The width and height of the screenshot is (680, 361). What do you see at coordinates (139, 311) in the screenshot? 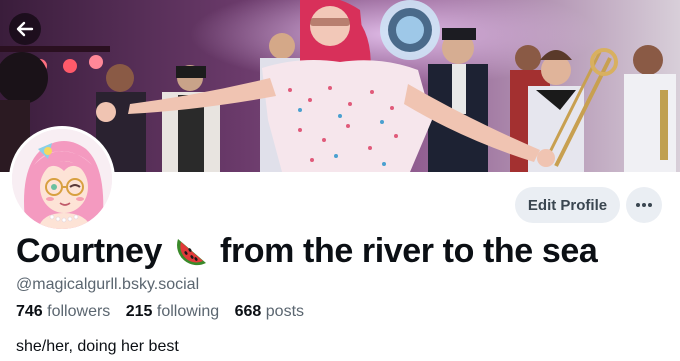
I see `following-count: 215` at bounding box center [139, 311].